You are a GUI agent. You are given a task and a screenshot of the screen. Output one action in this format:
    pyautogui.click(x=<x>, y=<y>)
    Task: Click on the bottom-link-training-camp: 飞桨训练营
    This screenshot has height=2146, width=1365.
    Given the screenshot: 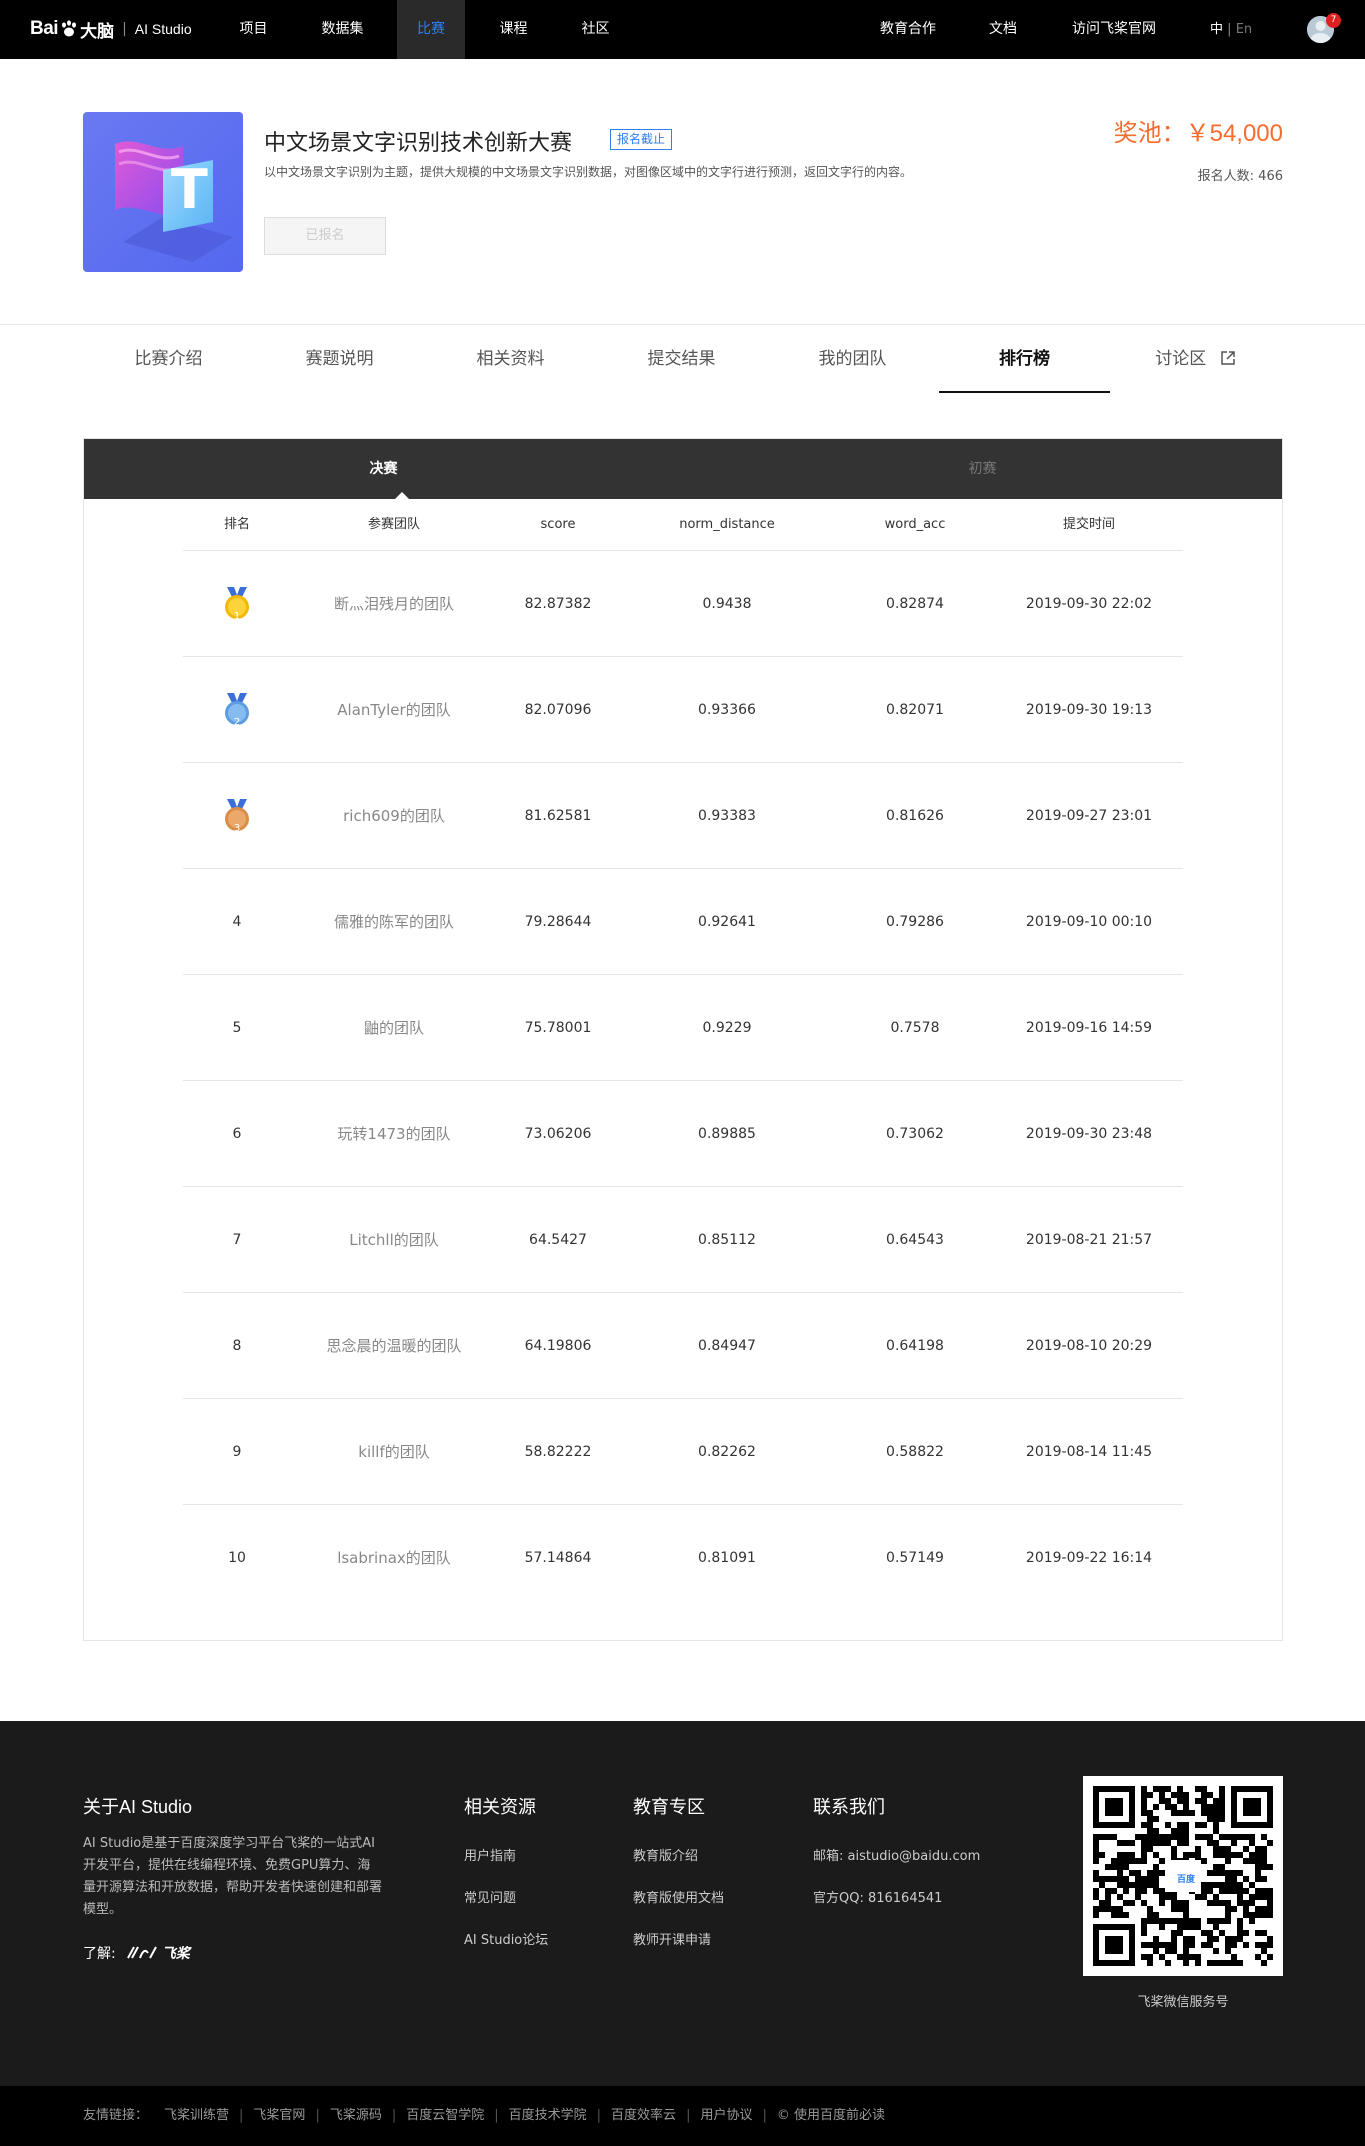 What is the action you would take?
    pyautogui.click(x=196, y=2116)
    